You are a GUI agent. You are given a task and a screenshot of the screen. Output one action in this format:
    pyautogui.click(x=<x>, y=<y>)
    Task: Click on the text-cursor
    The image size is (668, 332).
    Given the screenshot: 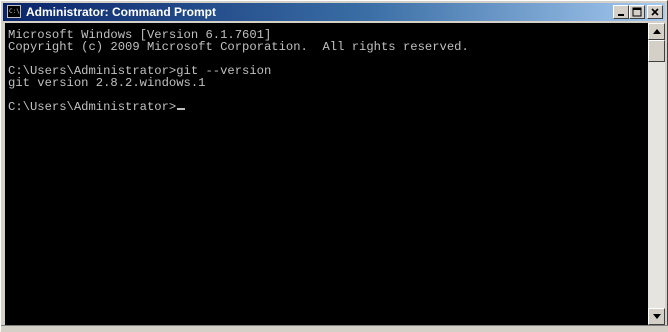 What is the action you would take?
    pyautogui.click(x=181, y=109)
    